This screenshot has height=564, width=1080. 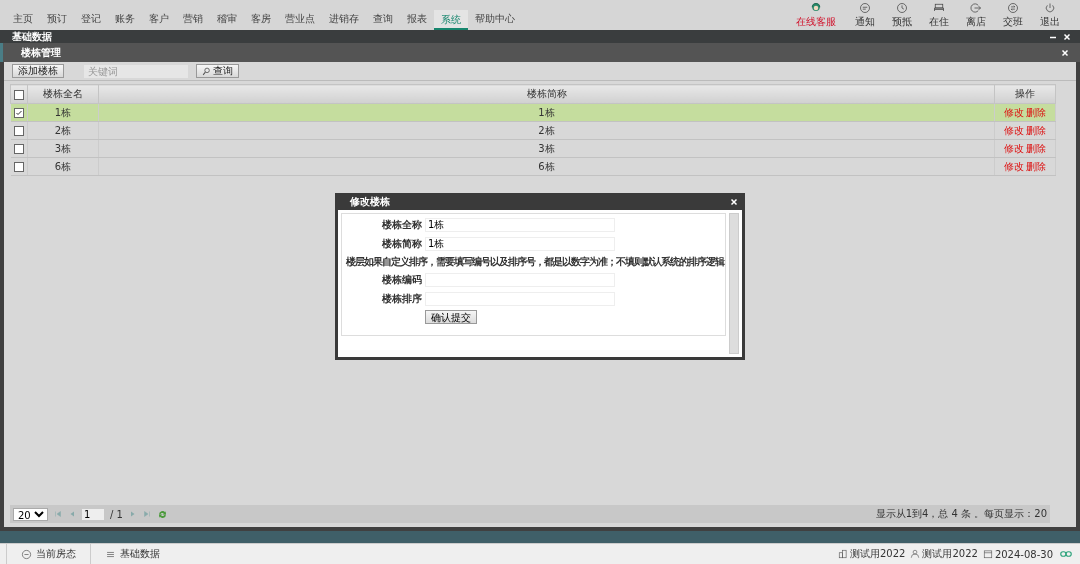 What do you see at coordinates (41, 52) in the screenshot?
I see `tab-title: 楼栋管理` at bounding box center [41, 52].